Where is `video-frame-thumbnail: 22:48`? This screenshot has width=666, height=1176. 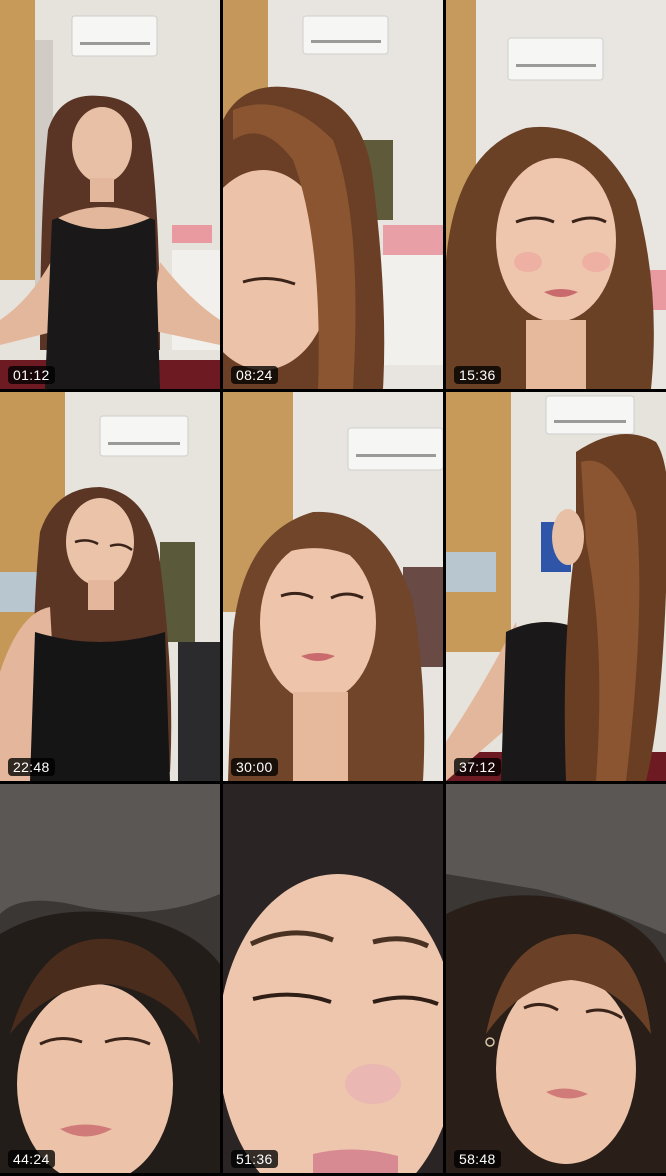
video-frame-thumbnail: 22:48 is located at coordinates (110, 586).